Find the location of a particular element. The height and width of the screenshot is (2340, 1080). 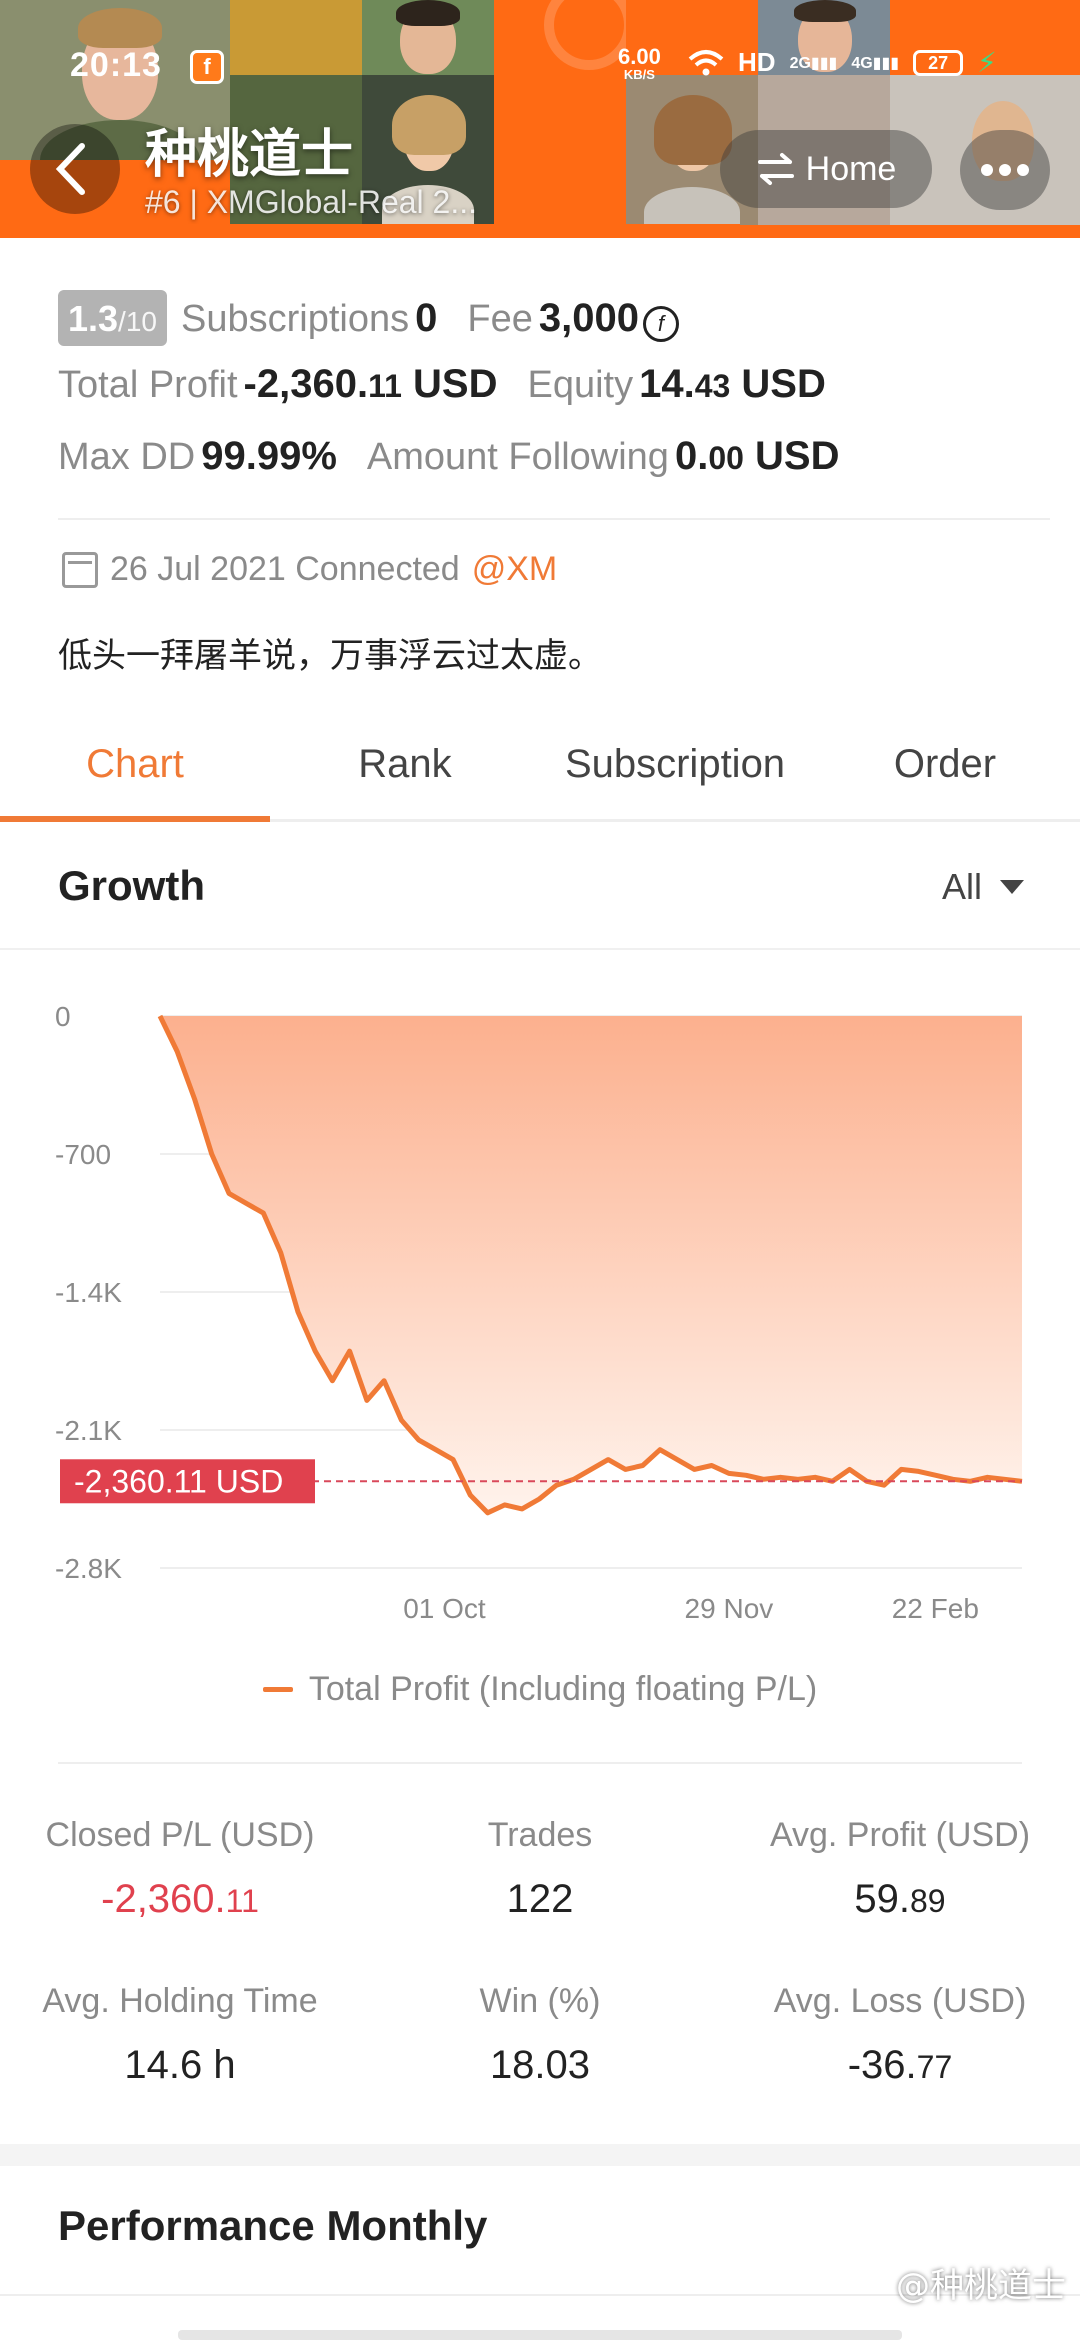

trader-name: 种桃道士 is located at coordinates (249, 155).